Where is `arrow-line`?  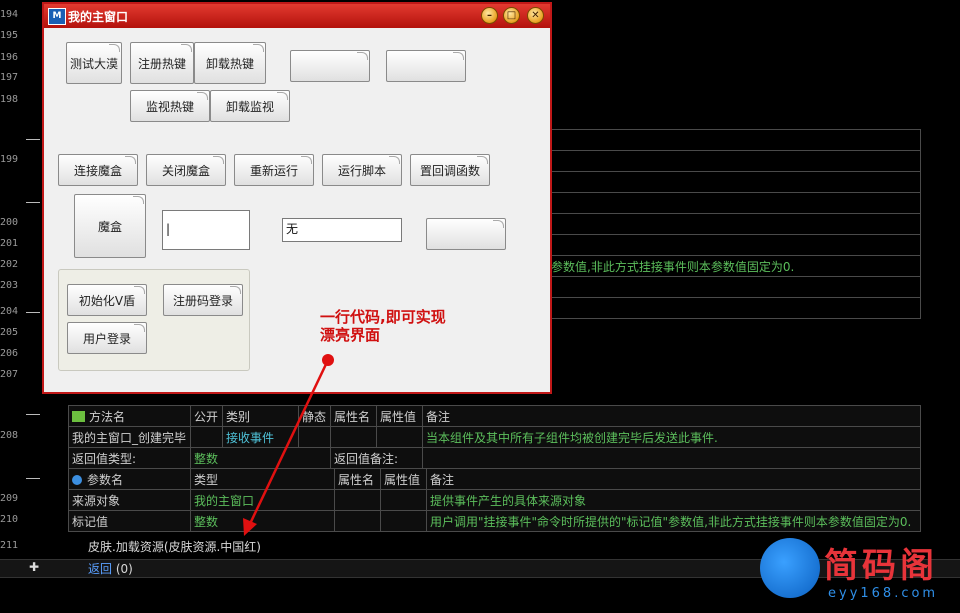
arrow-line is located at coordinates (288, 444).